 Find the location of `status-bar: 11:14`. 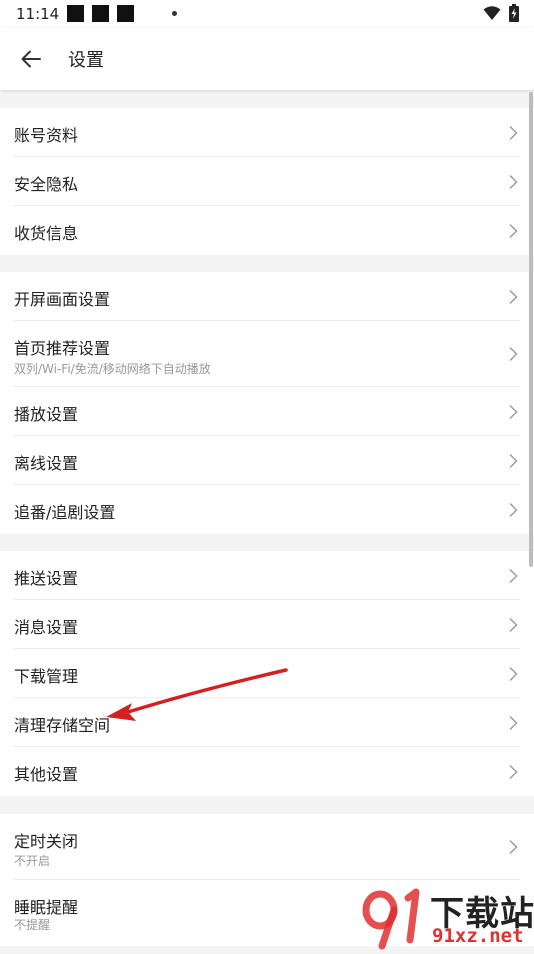

status-bar: 11:14 is located at coordinates (267, 14).